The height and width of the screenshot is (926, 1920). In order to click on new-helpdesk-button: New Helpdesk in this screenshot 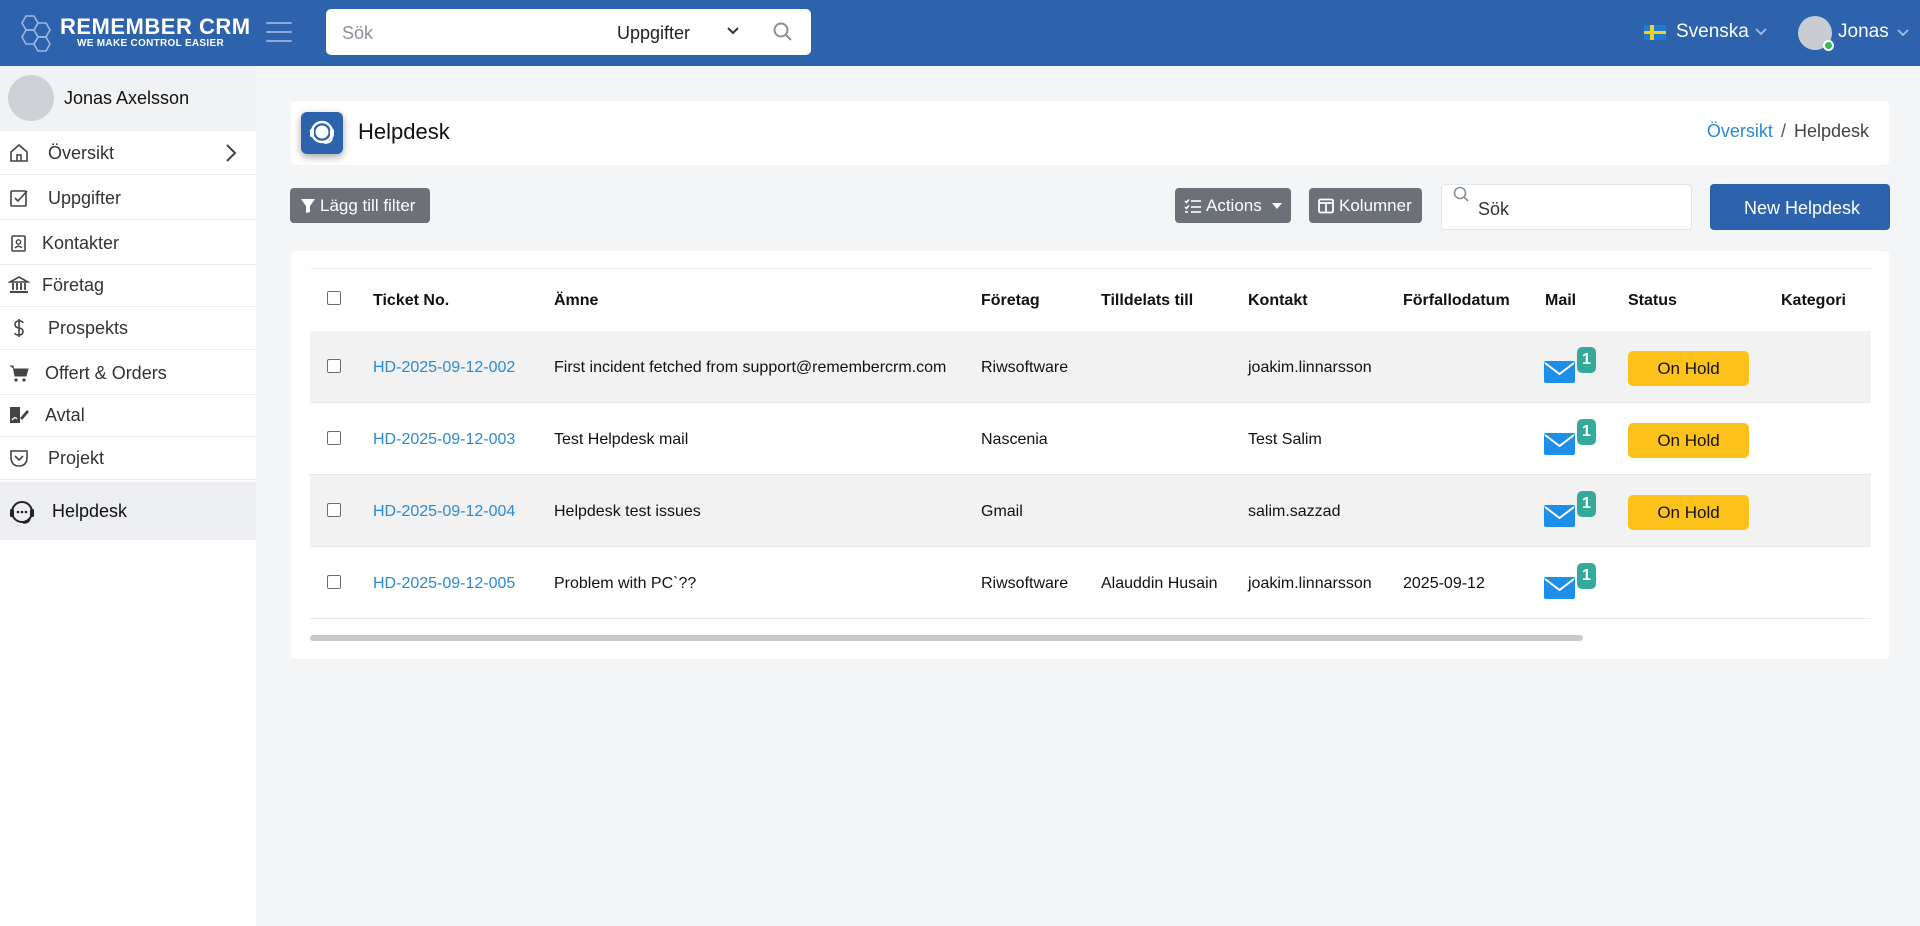, I will do `click(1800, 207)`.